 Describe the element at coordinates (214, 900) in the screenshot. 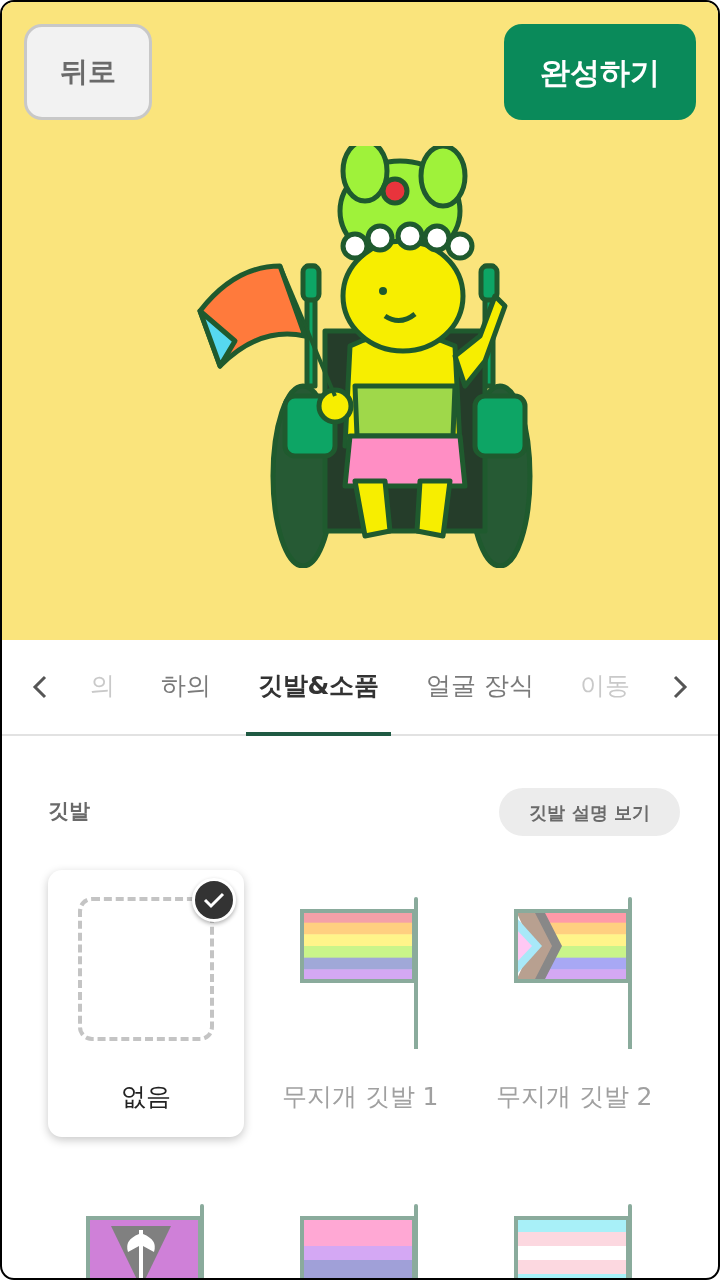

I see `checkmark-icon` at that location.